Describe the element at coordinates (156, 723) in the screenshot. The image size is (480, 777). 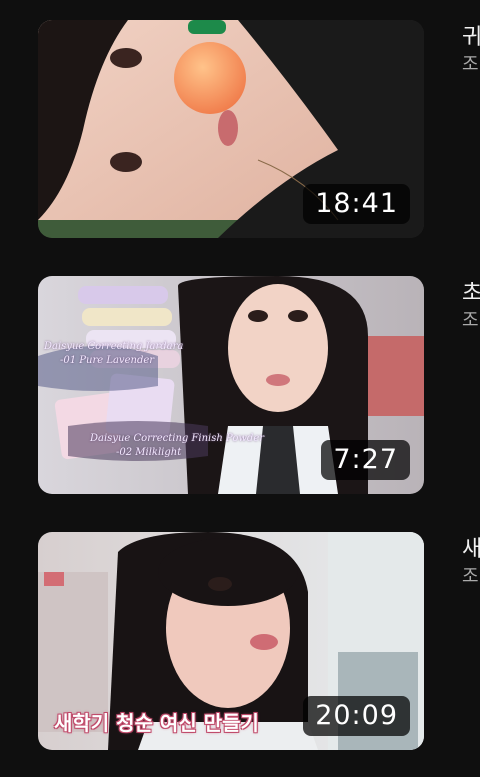
I see `thumbnail-caption: 새학기 청순 여신 만들기` at that location.